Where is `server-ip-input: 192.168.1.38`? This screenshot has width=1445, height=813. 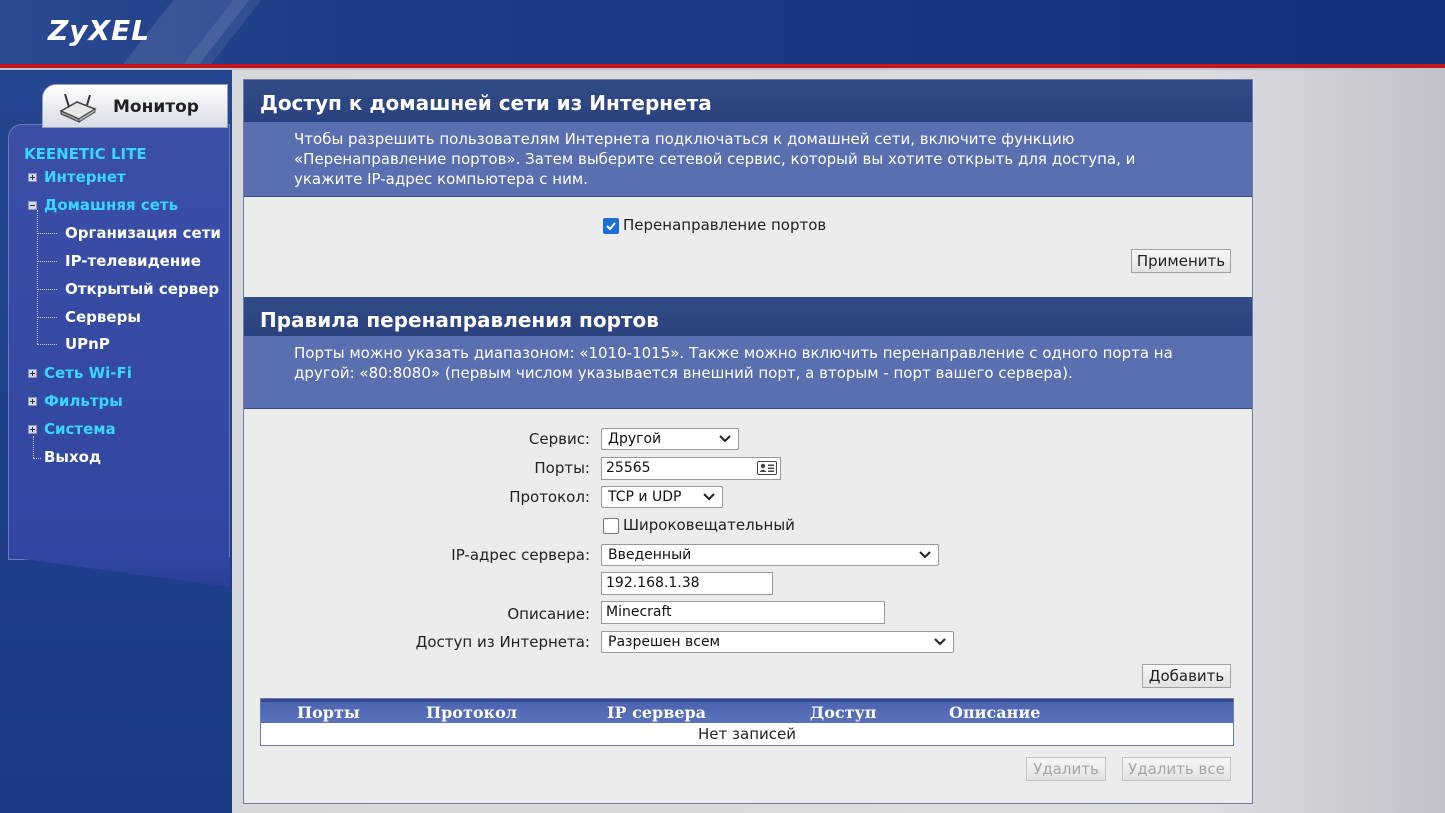 server-ip-input: 192.168.1.38 is located at coordinates (687, 583).